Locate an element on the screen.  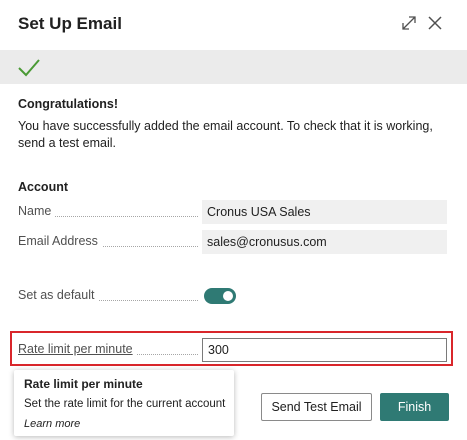
set-as-default-label: Set as default is located at coordinates (58, 295).